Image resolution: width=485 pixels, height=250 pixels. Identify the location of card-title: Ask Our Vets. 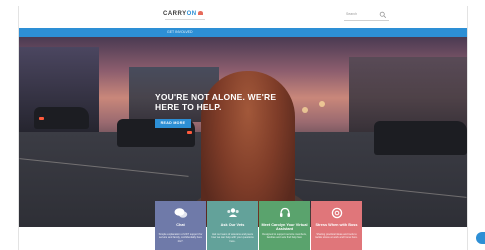
(232, 225).